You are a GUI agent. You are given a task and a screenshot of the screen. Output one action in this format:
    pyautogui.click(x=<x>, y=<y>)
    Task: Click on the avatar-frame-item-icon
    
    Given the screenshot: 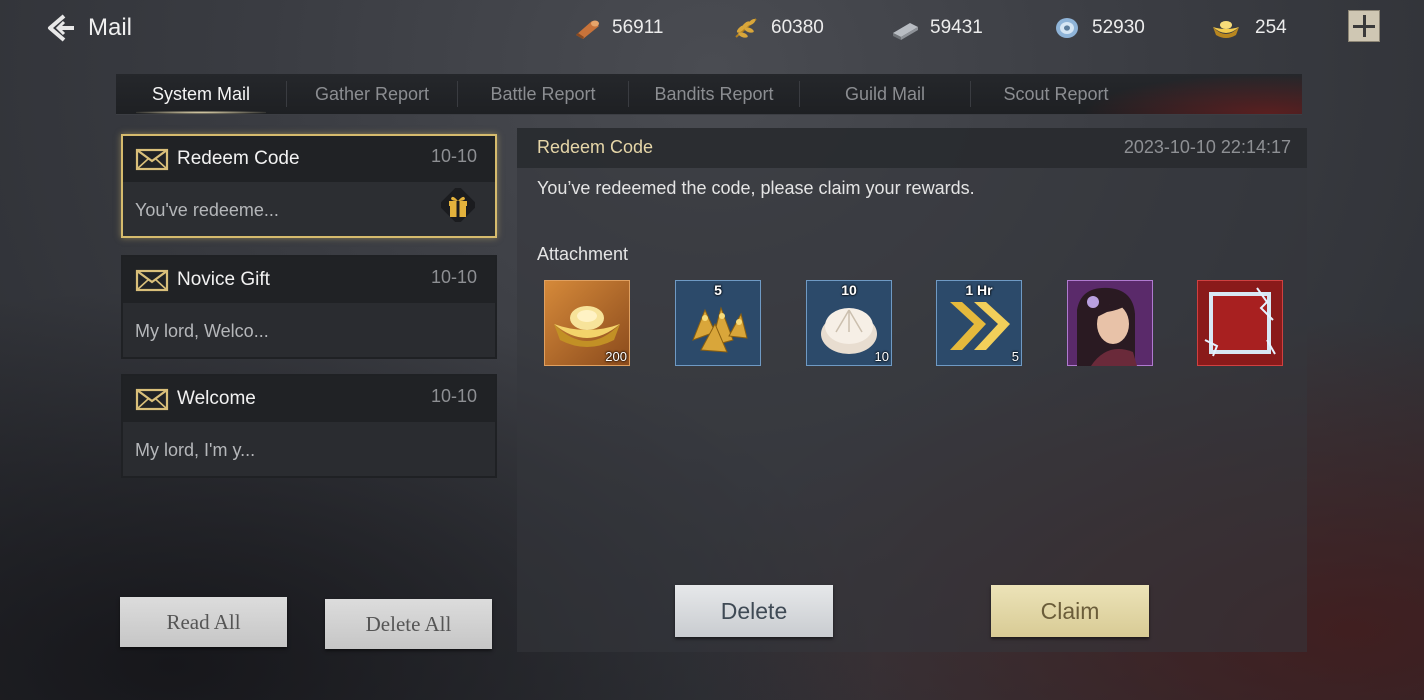 What is the action you would take?
    pyautogui.click(x=1240, y=323)
    